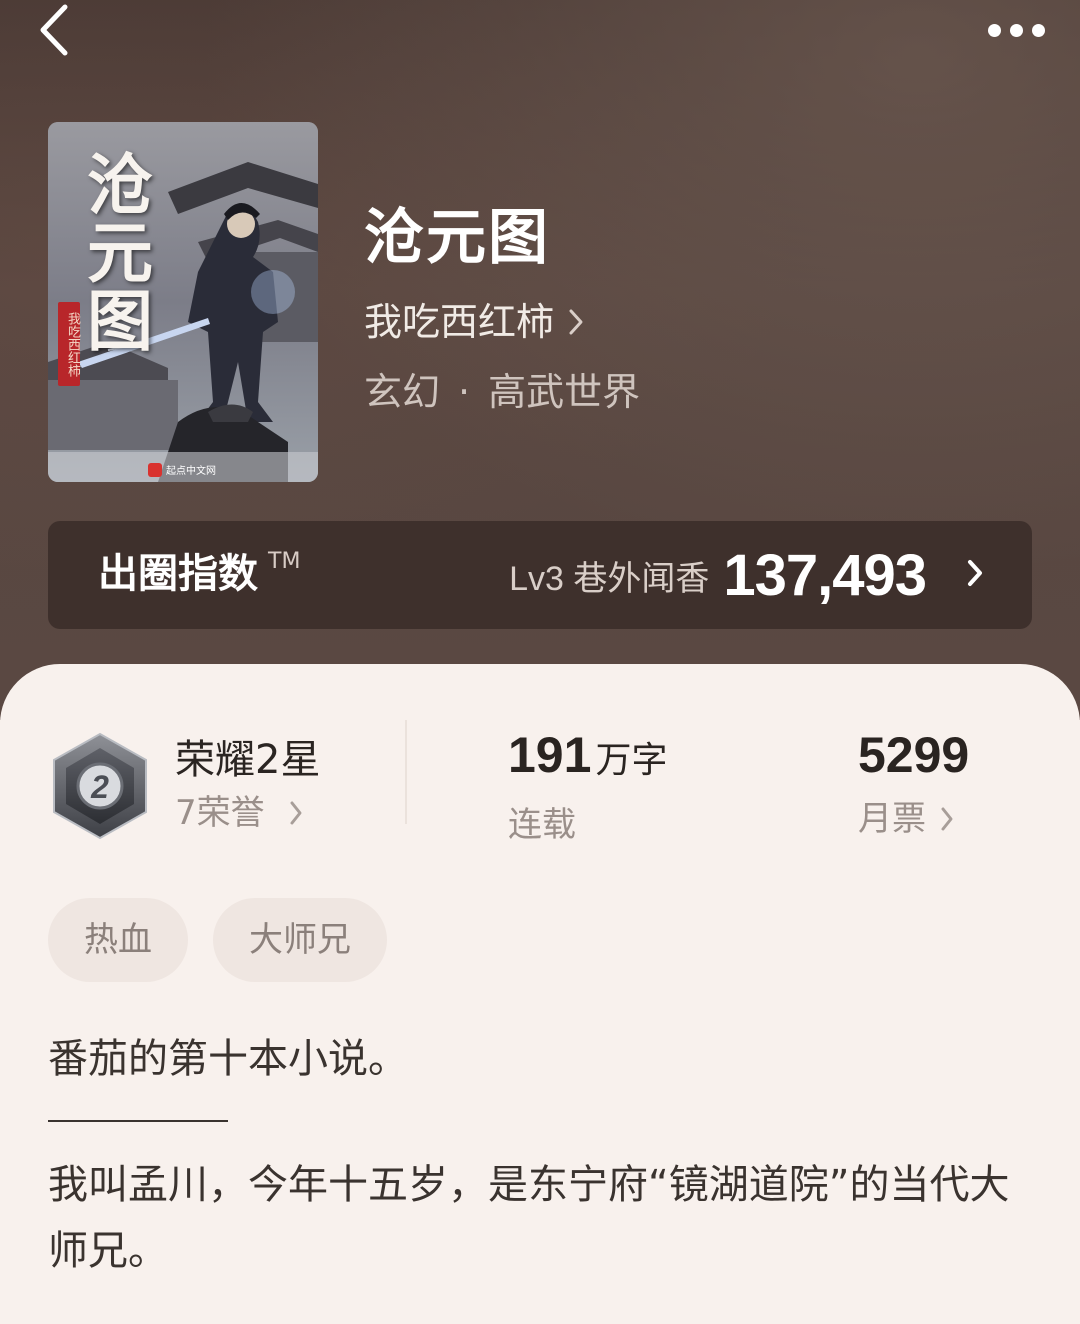 The width and height of the screenshot is (1080, 1324). I want to click on tag-list: 热血 大师兄, so click(217, 940).